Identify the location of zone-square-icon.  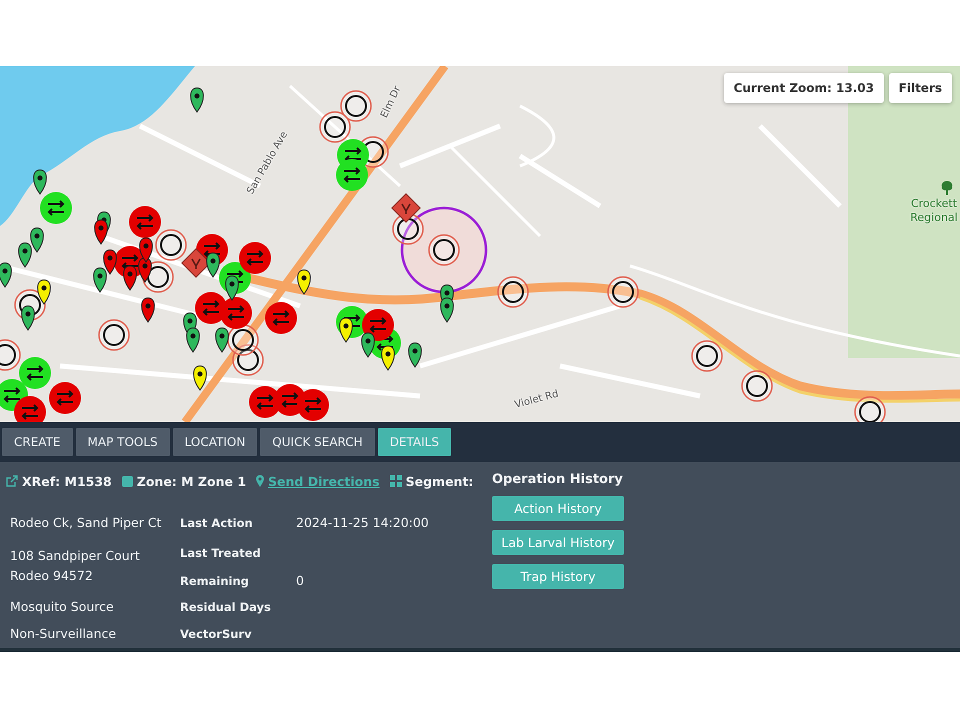
(127, 481).